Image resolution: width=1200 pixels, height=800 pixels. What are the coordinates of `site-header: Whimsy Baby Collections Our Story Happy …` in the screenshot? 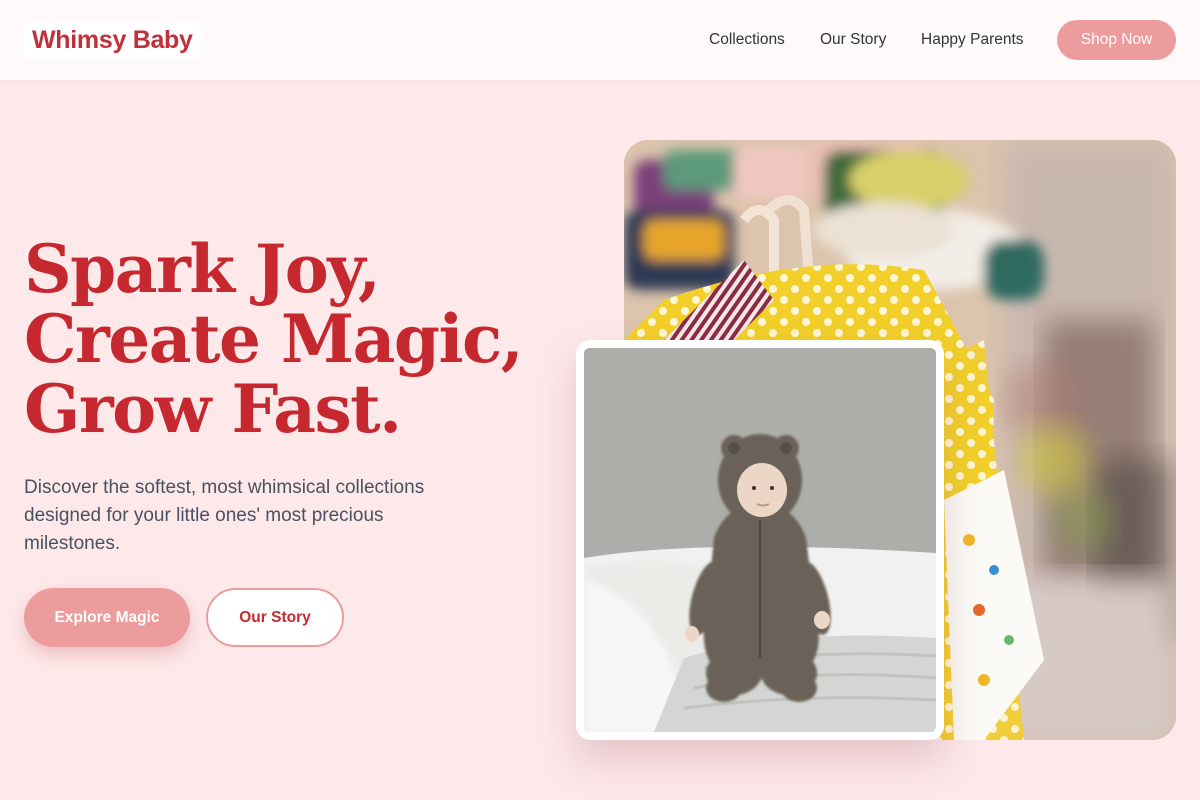 It's located at (600, 40).